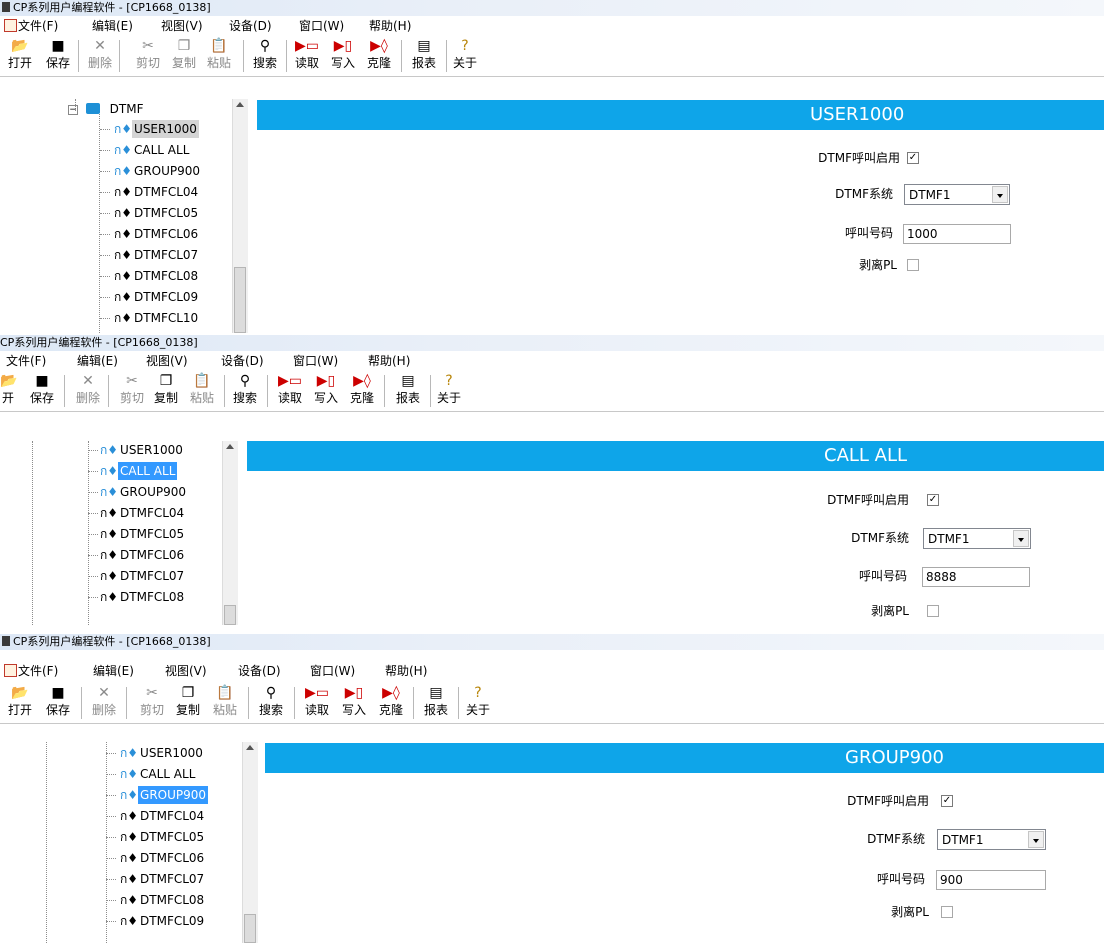 The height and width of the screenshot is (943, 1104). I want to click on tree-item-dtmfcl10: ก♦ DTMFCL10, so click(150, 318).